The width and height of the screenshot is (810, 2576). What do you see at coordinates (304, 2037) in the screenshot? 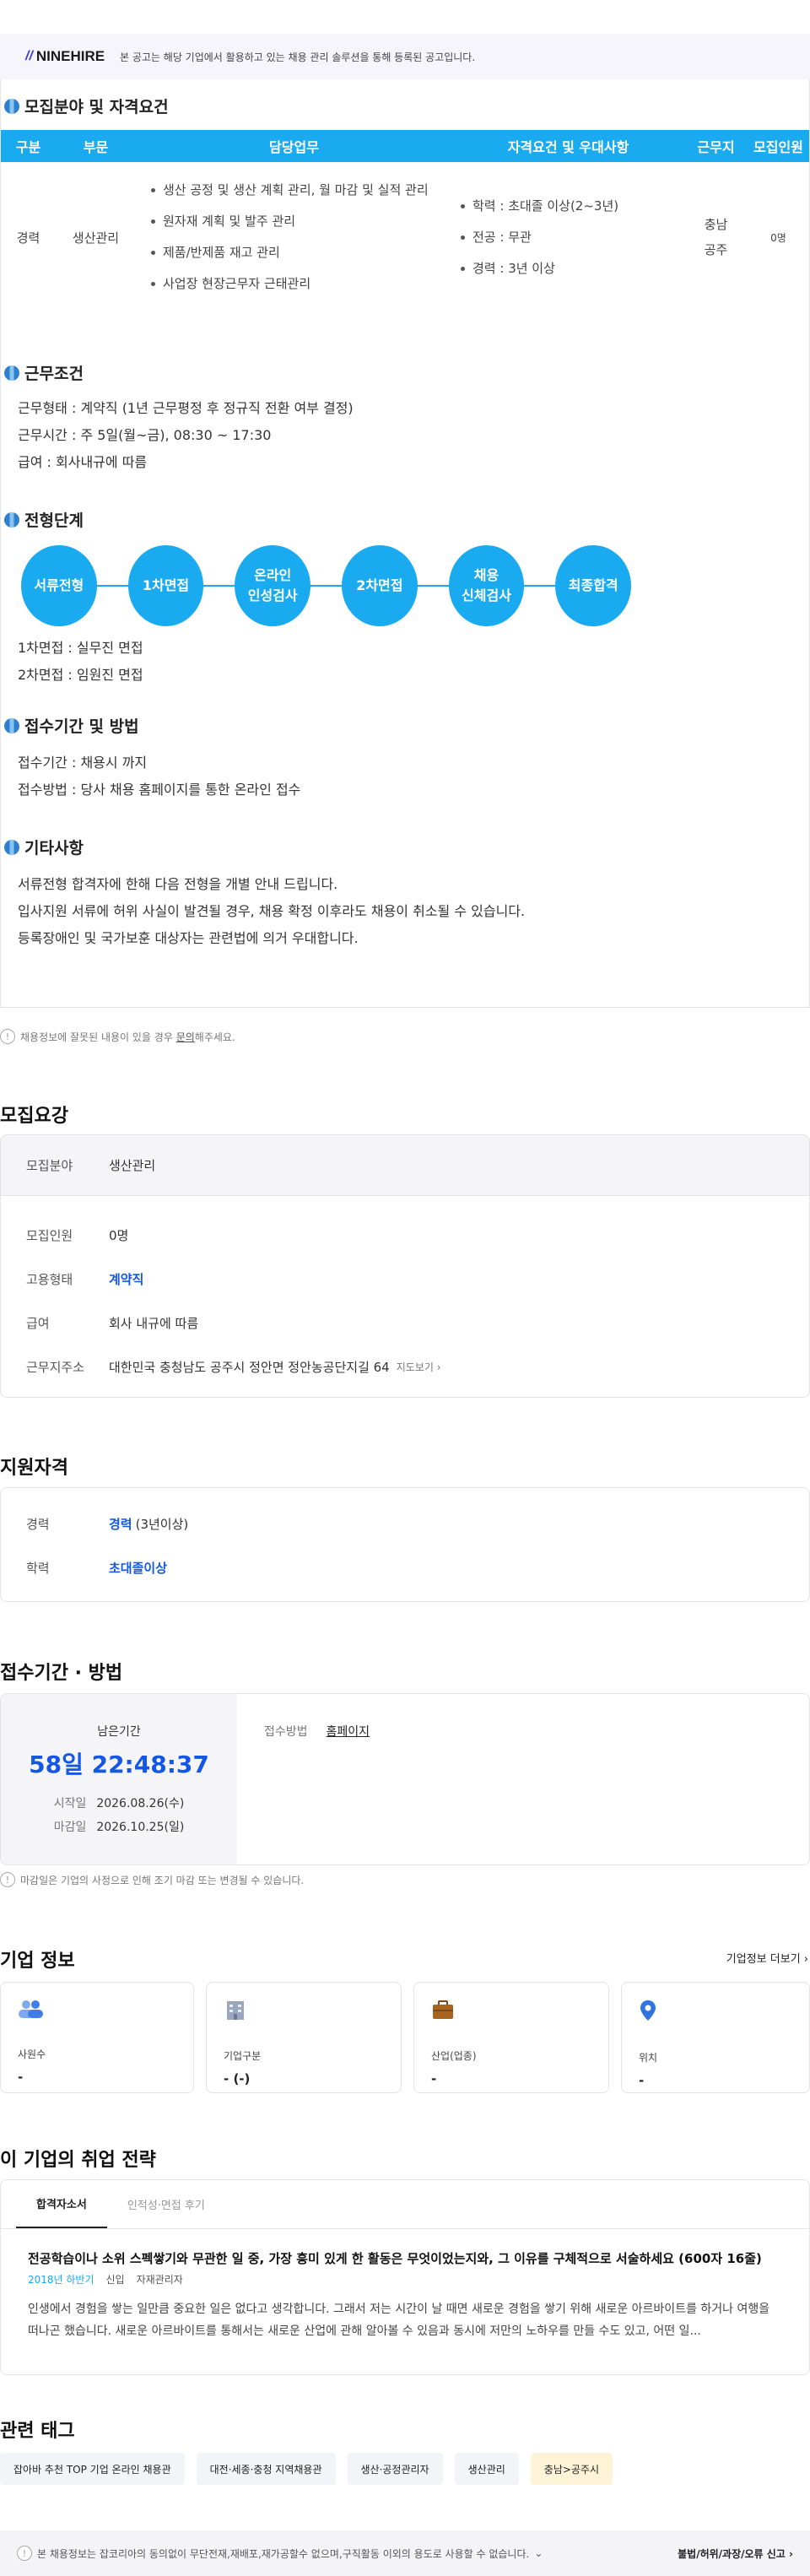
I see `company-card-type: 기업구분 - (-)` at bounding box center [304, 2037].